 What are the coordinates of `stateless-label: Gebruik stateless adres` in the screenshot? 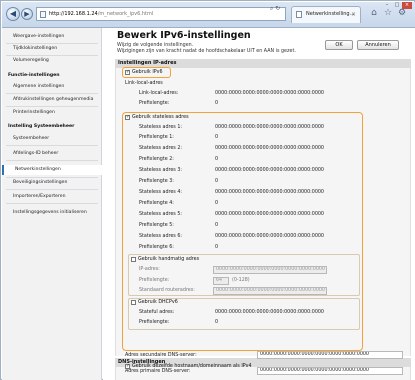 It's located at (160, 117).